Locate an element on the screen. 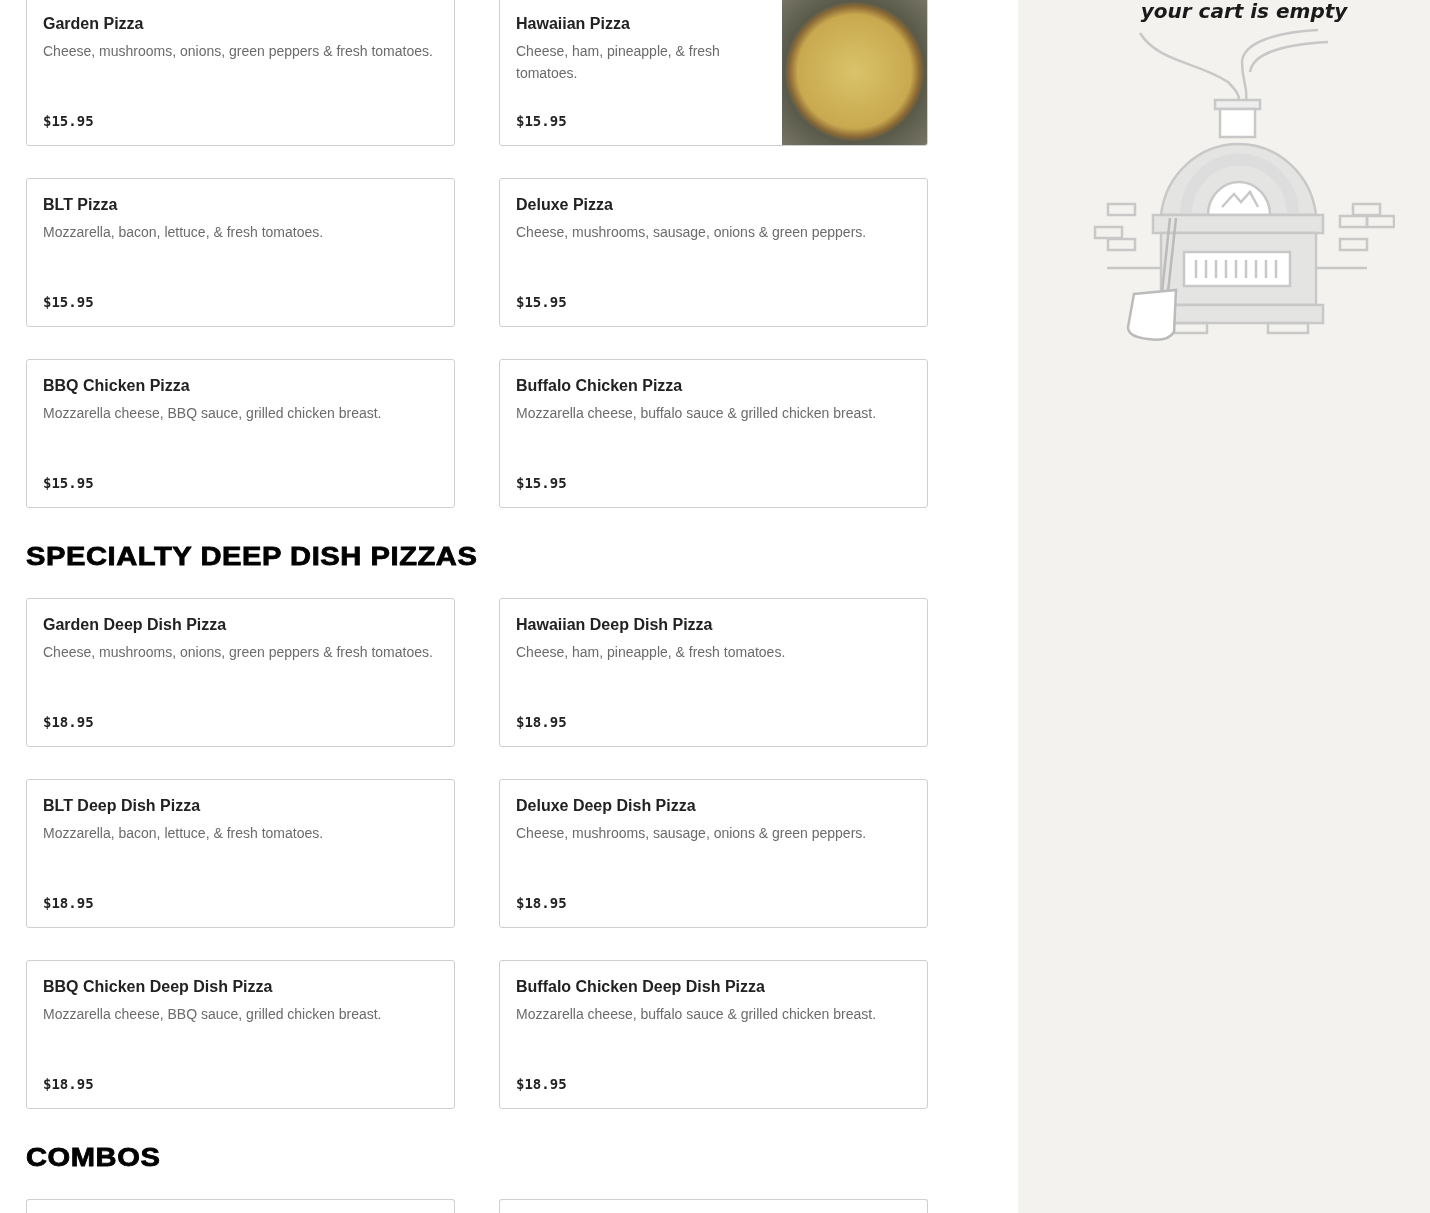 The image size is (1430, 1213). menu-item-card: BBQ Chicken Pizza Mozzarella cheese, BBQ sauce, grilled chicken breast. $15.95 is located at coordinates (240, 433).